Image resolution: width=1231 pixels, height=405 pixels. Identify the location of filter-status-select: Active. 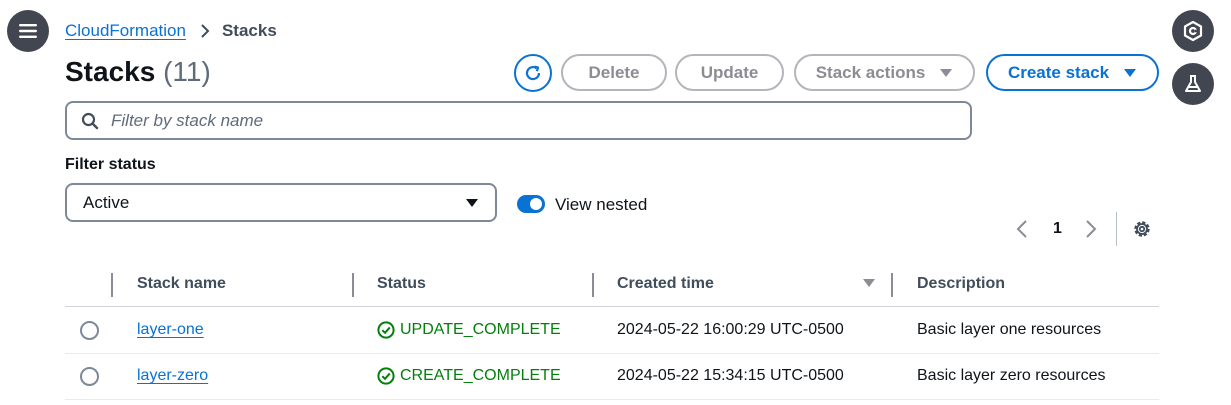
(281, 202).